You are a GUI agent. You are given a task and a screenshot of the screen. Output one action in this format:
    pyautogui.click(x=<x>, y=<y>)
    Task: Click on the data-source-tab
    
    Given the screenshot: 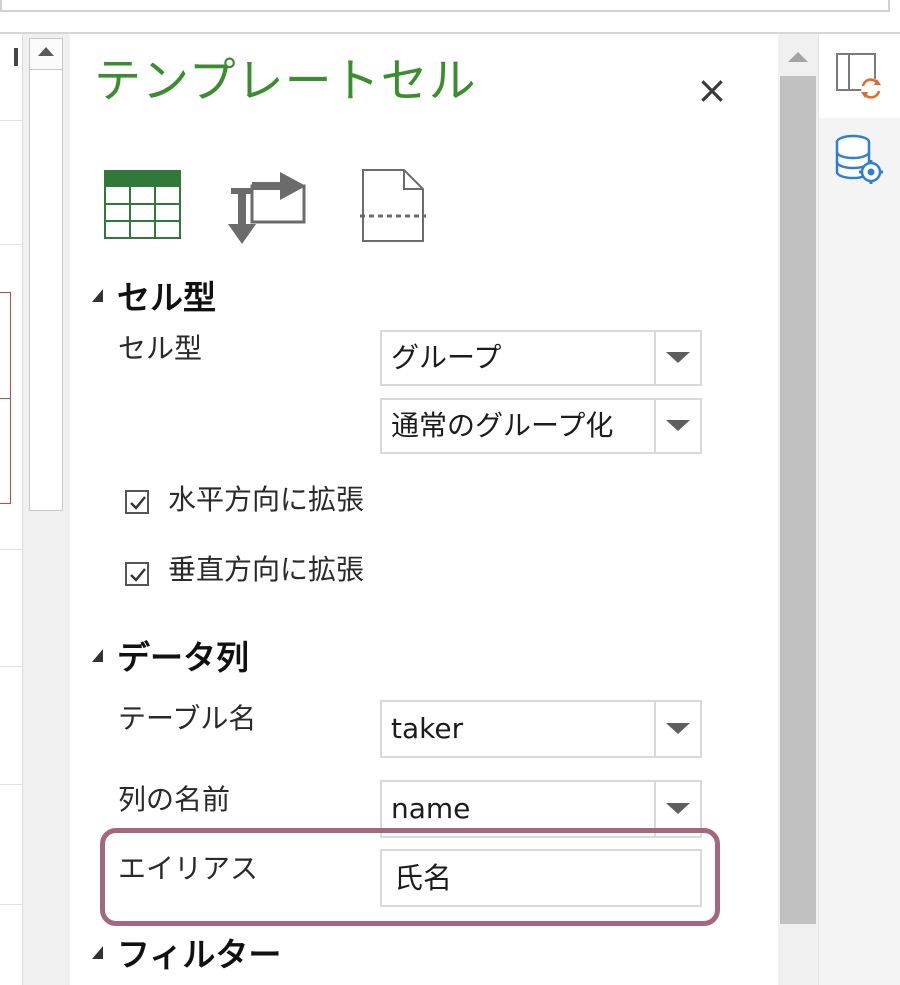 What is the action you would take?
    pyautogui.click(x=861, y=162)
    